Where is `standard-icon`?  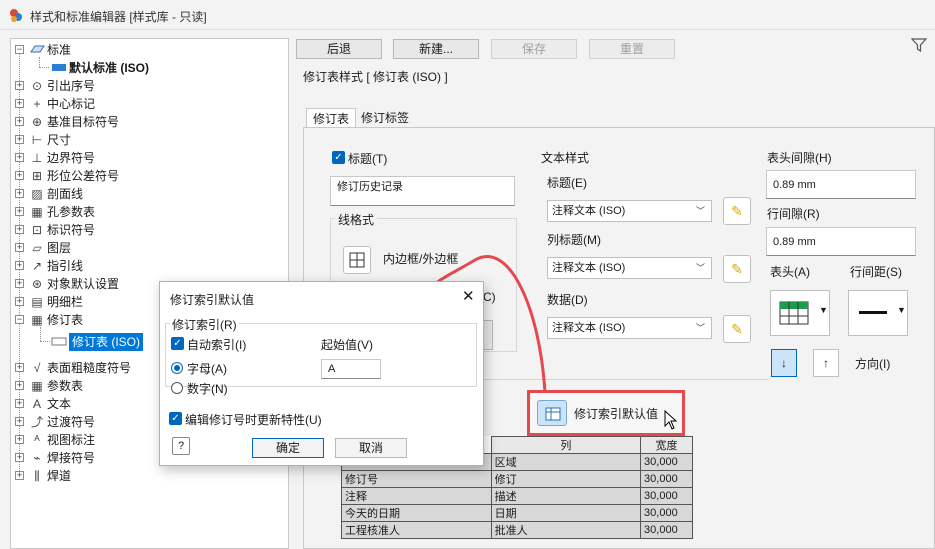 standard-icon is located at coordinates (37, 50).